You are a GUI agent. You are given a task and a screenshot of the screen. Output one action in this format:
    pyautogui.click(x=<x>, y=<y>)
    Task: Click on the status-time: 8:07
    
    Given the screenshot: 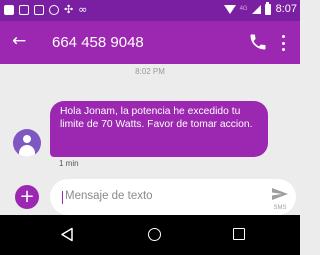 What is the action you would take?
    pyautogui.click(x=286, y=9)
    